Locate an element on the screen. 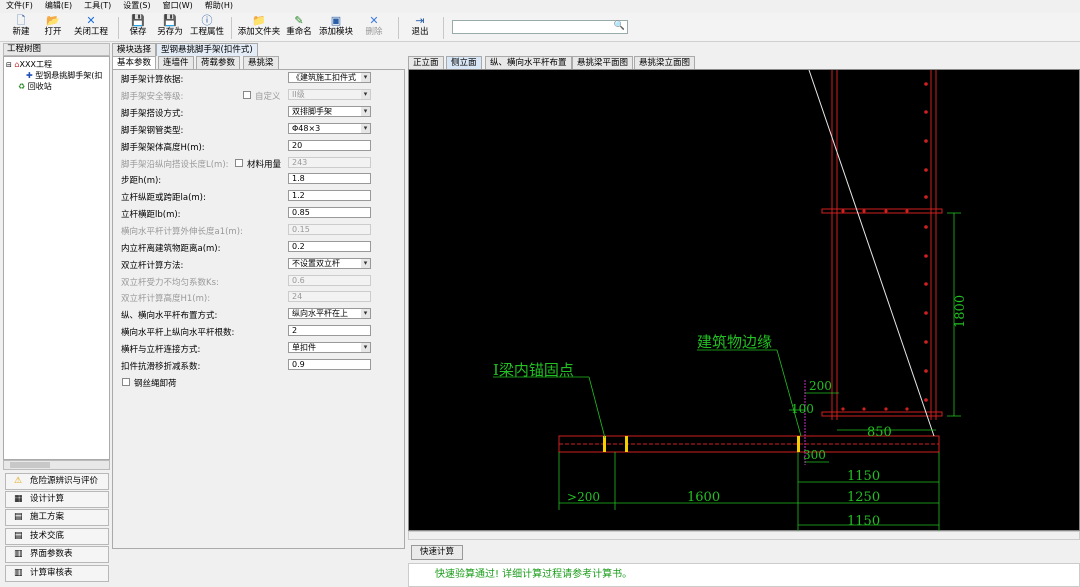  menu-tools: 工具(T) is located at coordinates (97, 6).